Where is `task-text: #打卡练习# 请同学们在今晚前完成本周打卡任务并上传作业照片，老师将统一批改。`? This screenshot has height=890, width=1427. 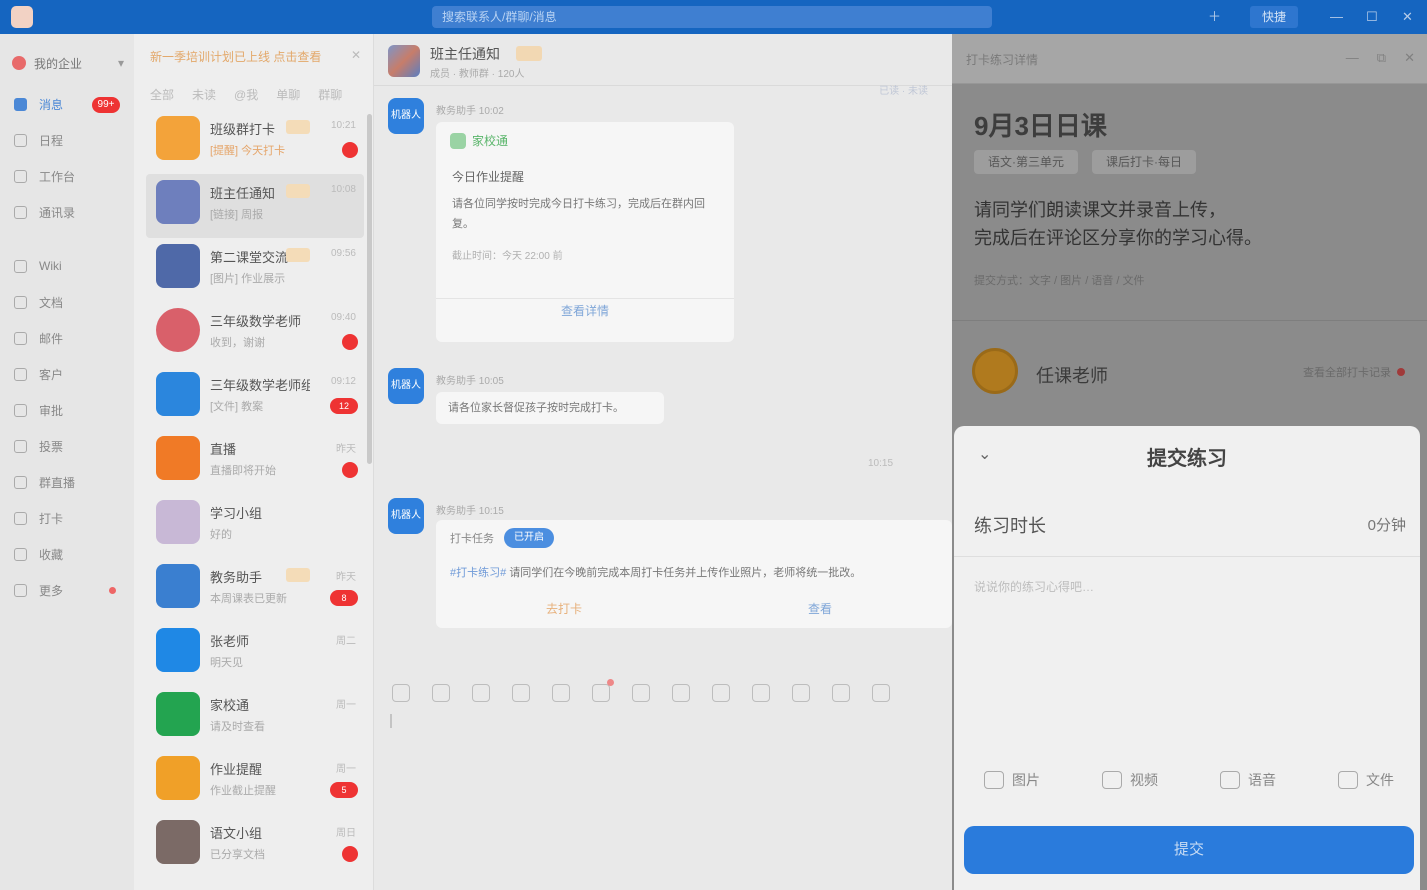
task-text: #打卡练习# 请同学们在今晚前完成本周打卡任务并上传作业照片，老师将统一批改。 is located at coordinates (700, 572).